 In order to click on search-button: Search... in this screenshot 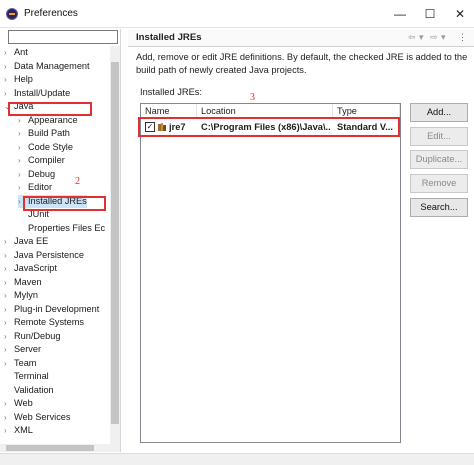, I will do `click(439, 207)`.